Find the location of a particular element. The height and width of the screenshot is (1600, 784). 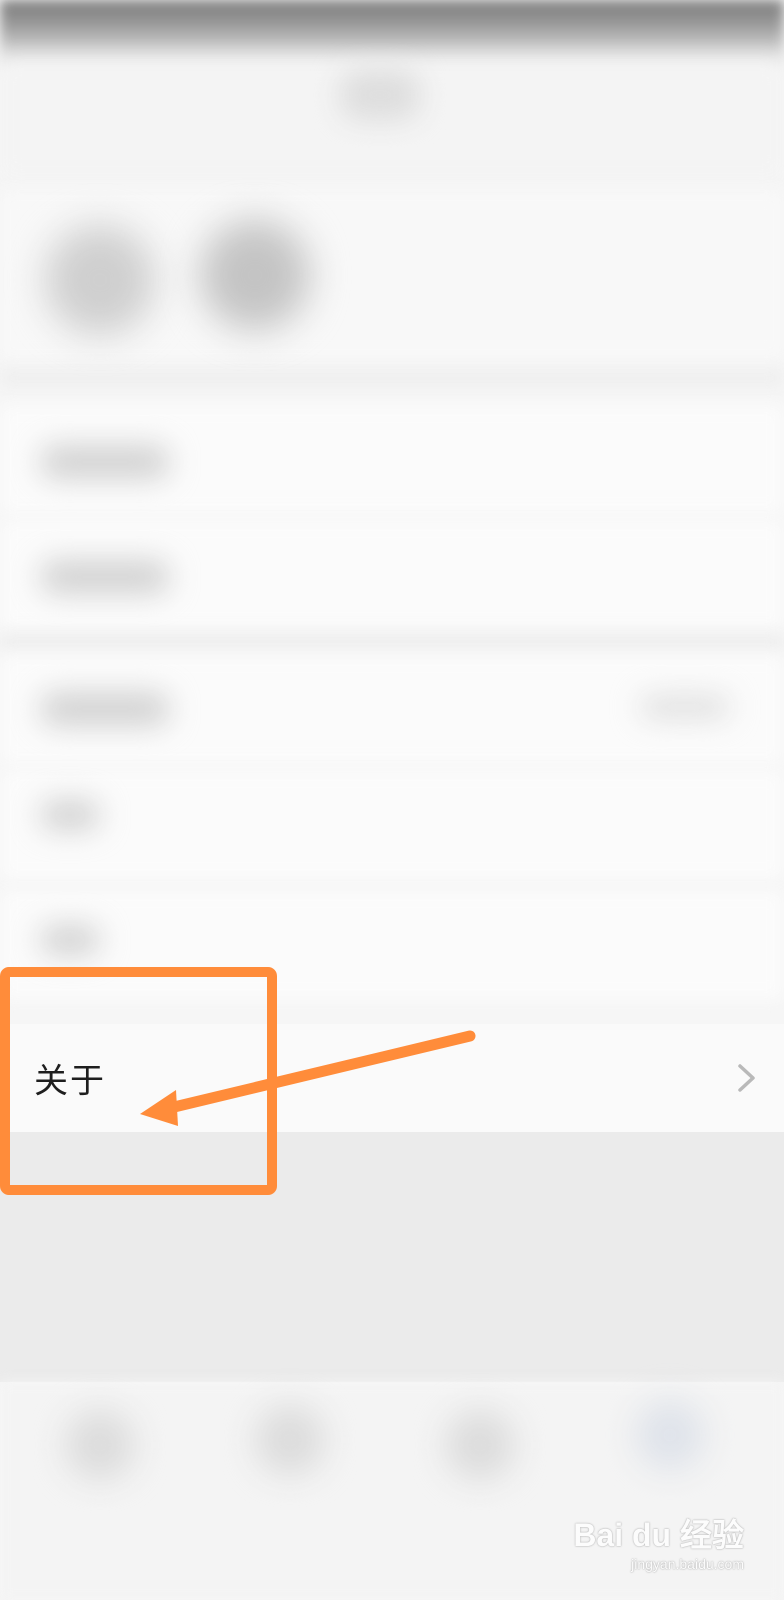

settings-item-about: 关于 is located at coordinates (392, 1078).